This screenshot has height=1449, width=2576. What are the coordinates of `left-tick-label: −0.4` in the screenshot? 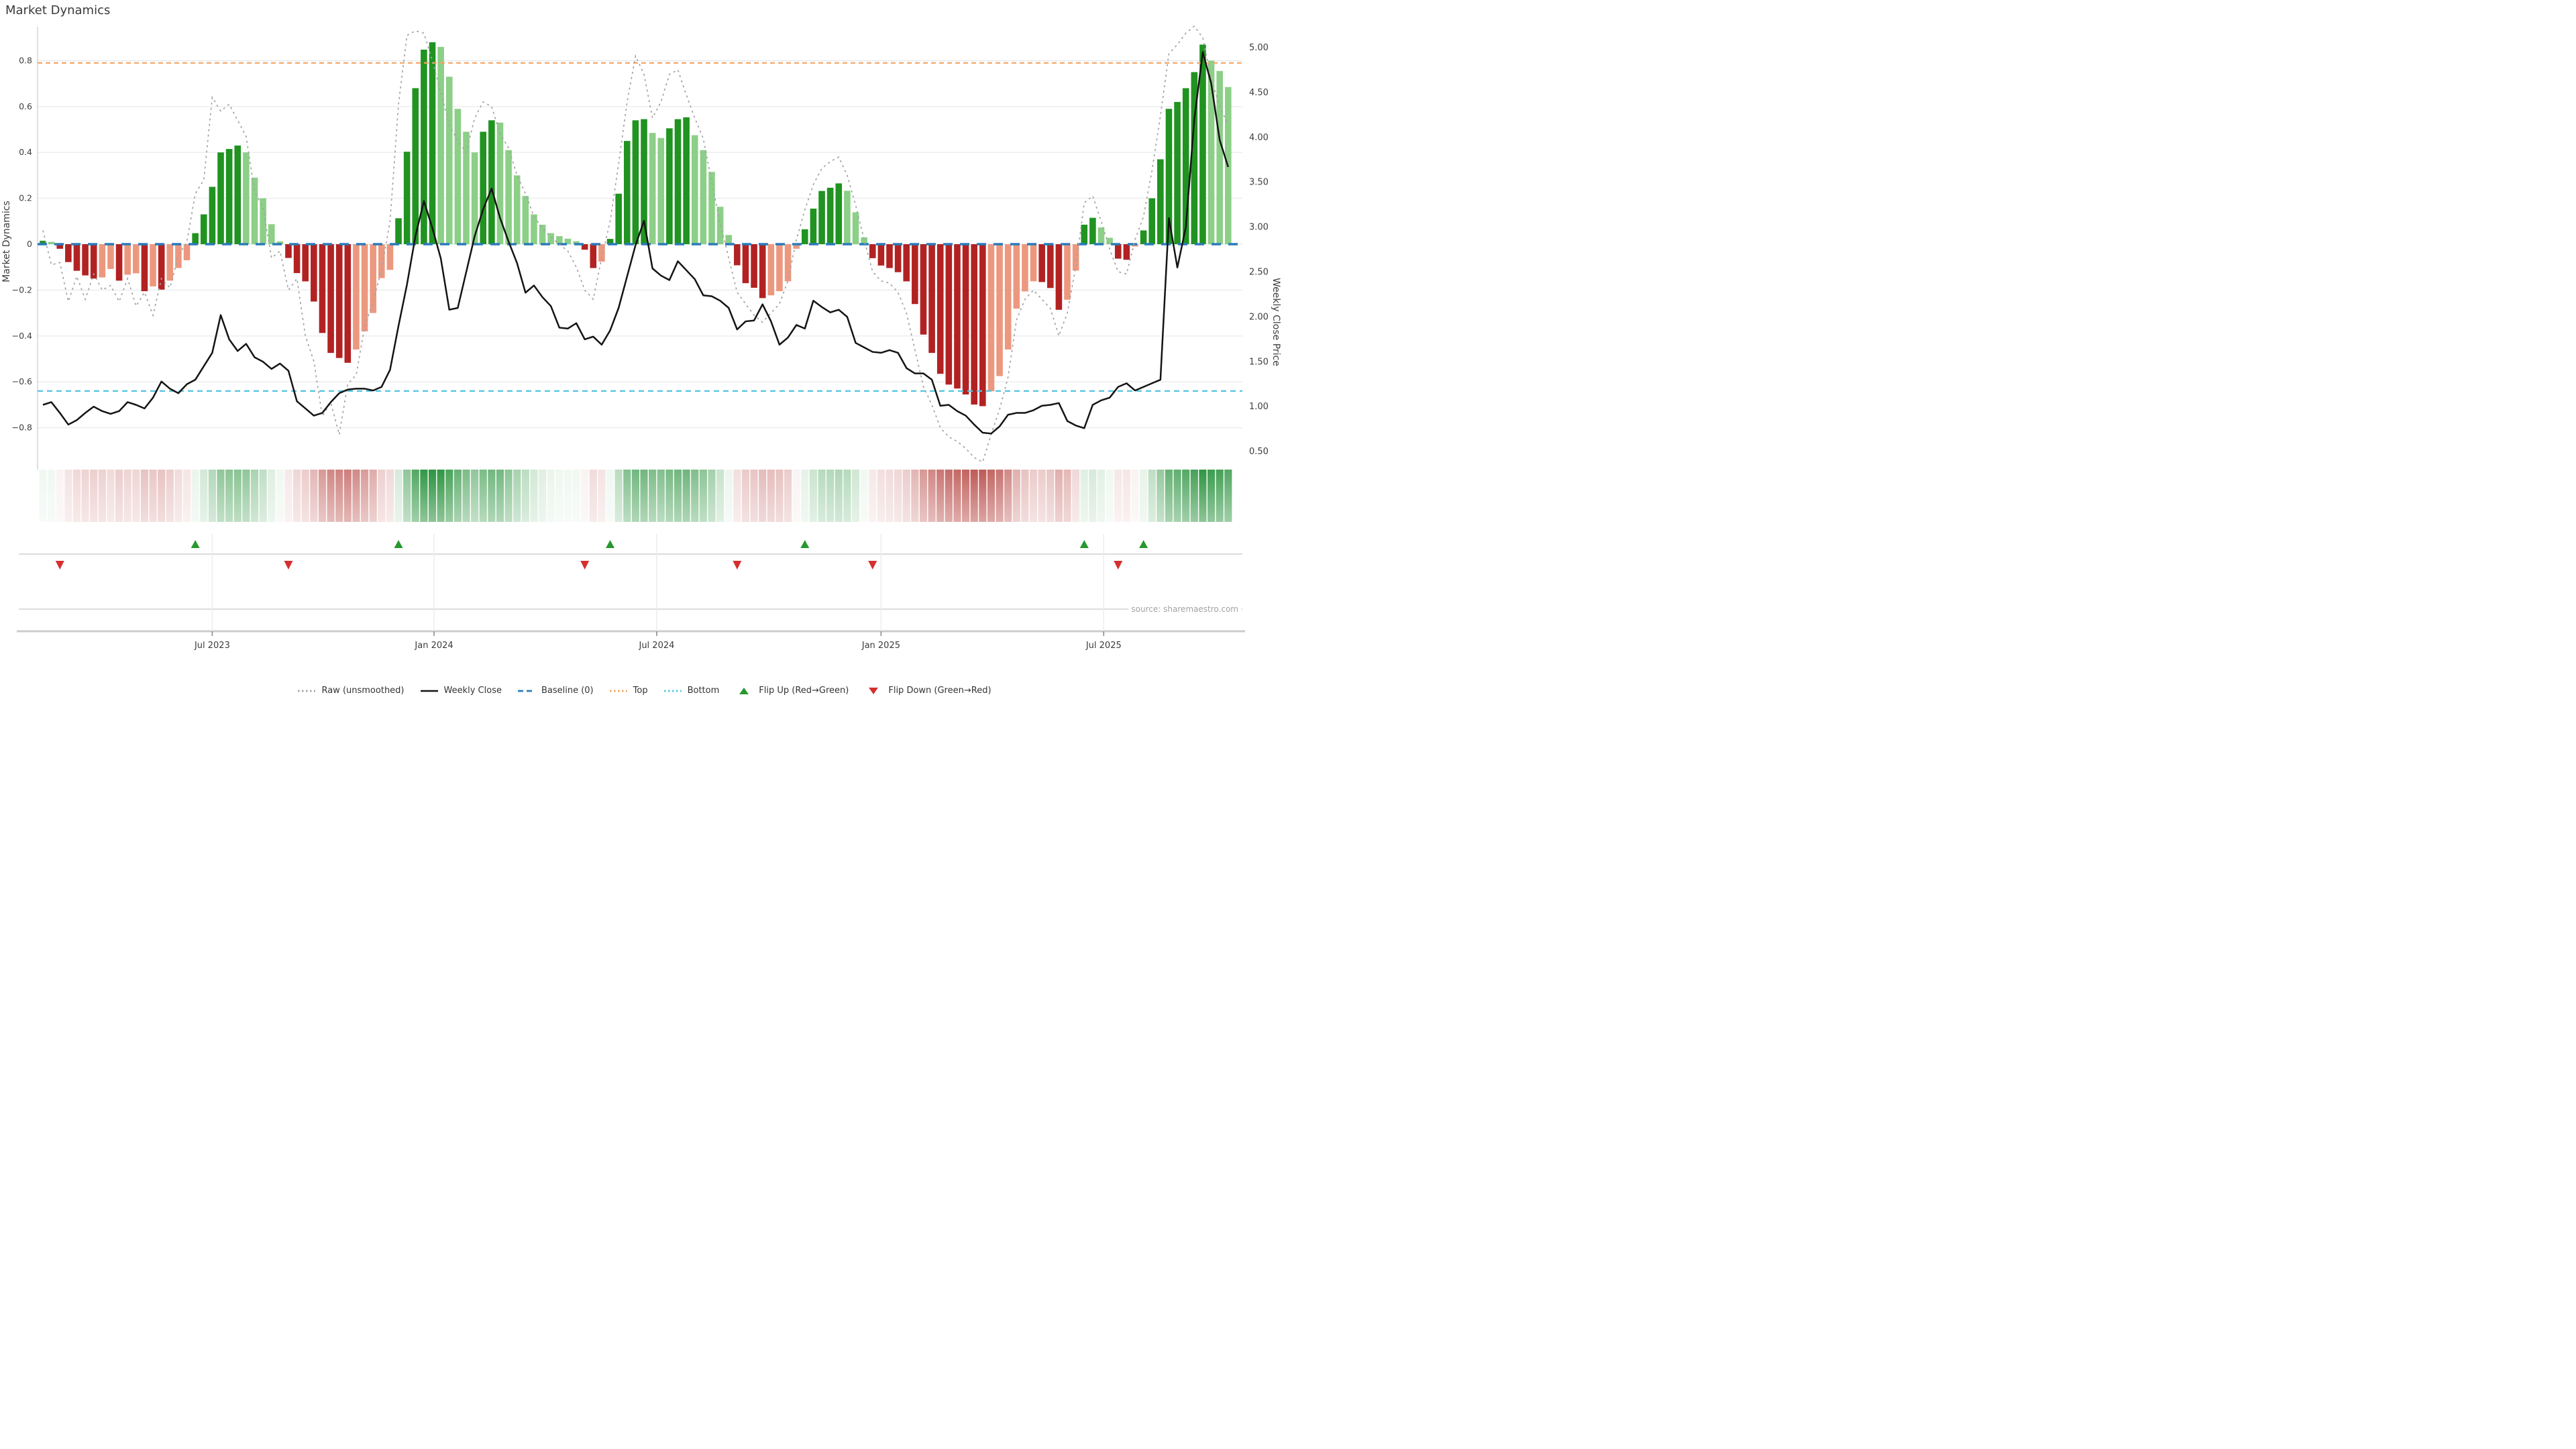 It's located at (22, 336).